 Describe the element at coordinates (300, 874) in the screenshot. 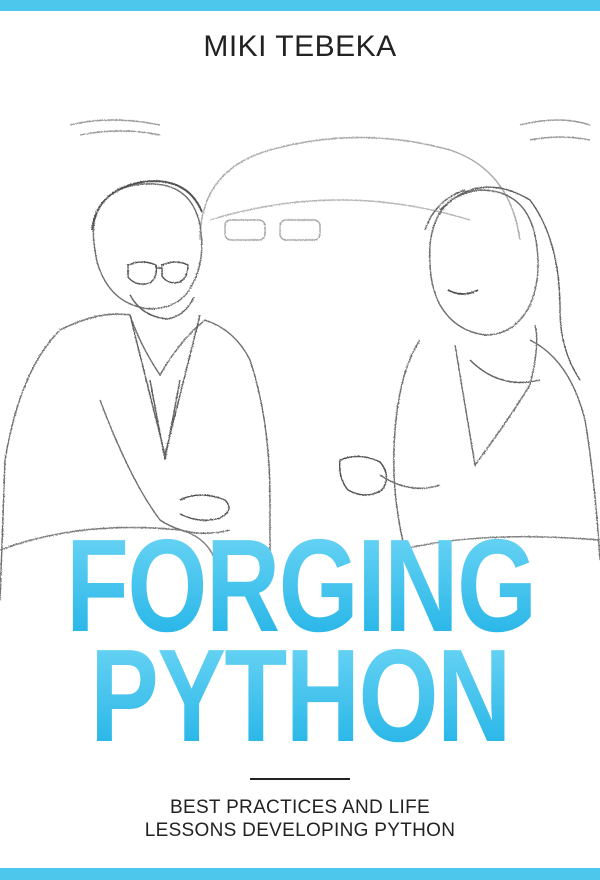

I see `bottom-accent-bar` at that location.